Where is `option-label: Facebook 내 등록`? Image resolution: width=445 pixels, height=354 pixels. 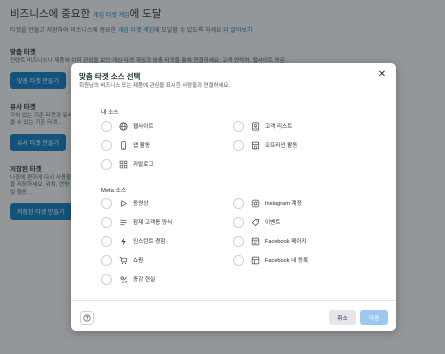 option-label: Facebook 내 등록 is located at coordinates (287, 261).